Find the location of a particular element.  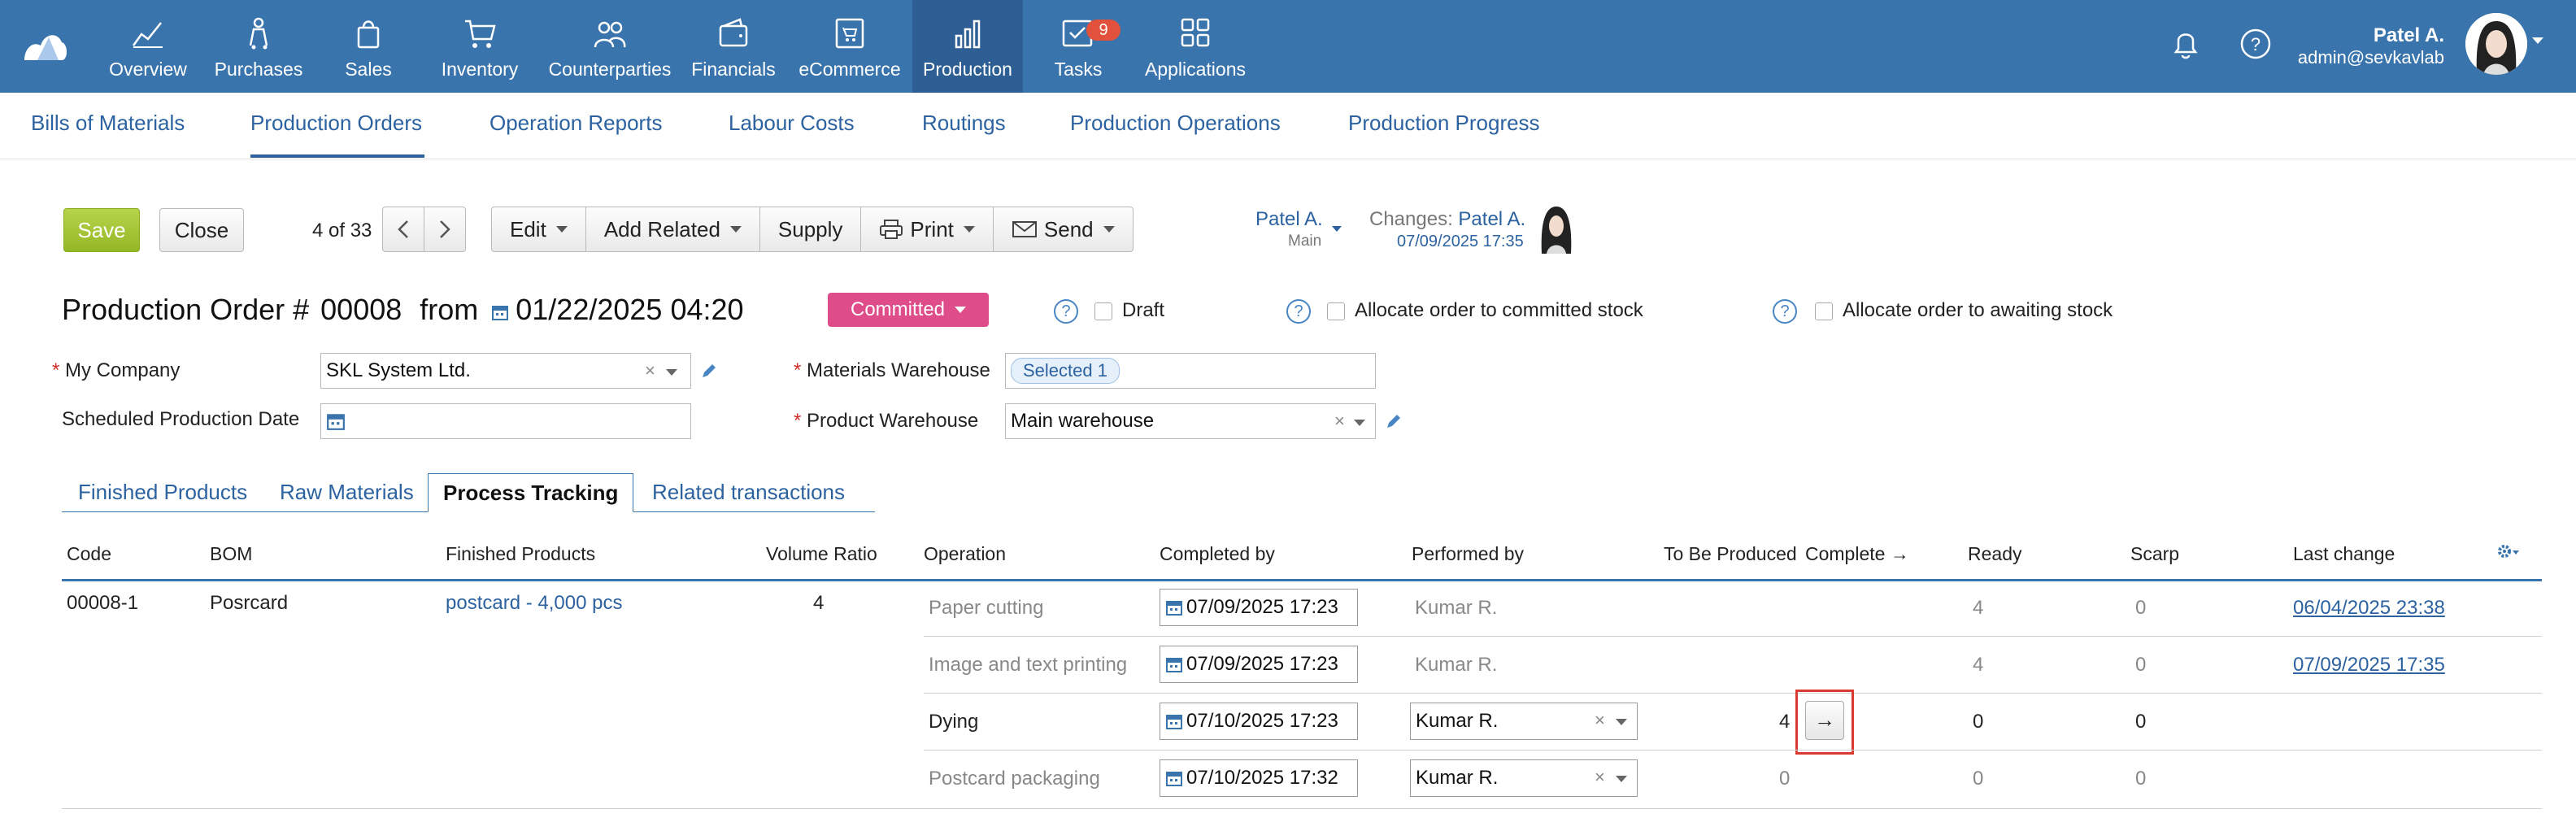

edit-menu-button: Edit is located at coordinates (539, 229).